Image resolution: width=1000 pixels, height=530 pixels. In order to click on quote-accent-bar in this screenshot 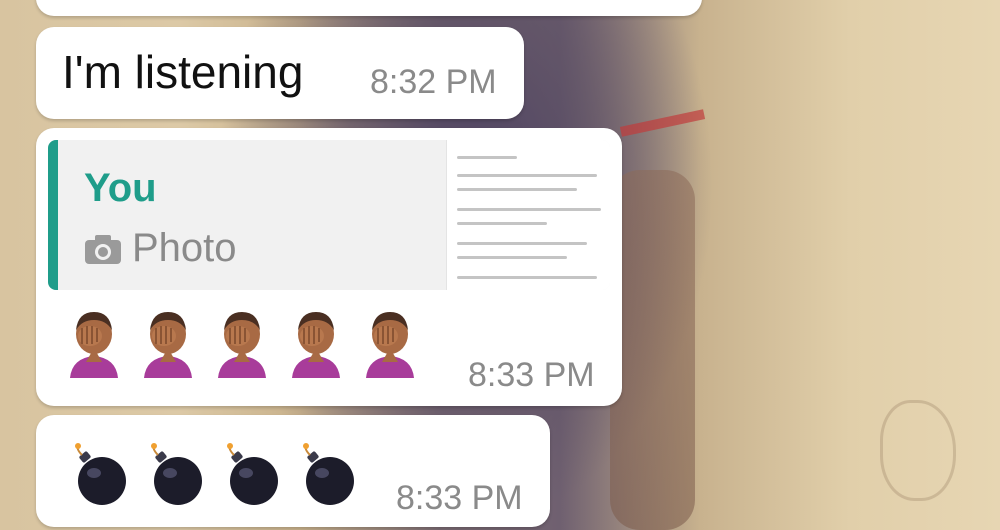, I will do `click(53, 215)`.